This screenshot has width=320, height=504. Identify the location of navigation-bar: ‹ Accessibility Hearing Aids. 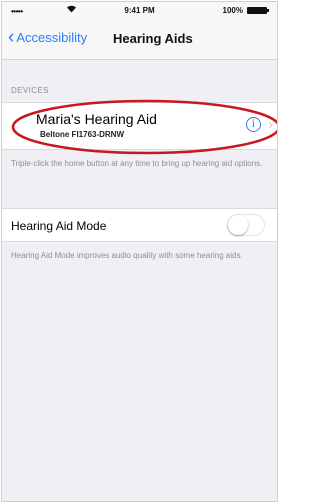
(139, 40).